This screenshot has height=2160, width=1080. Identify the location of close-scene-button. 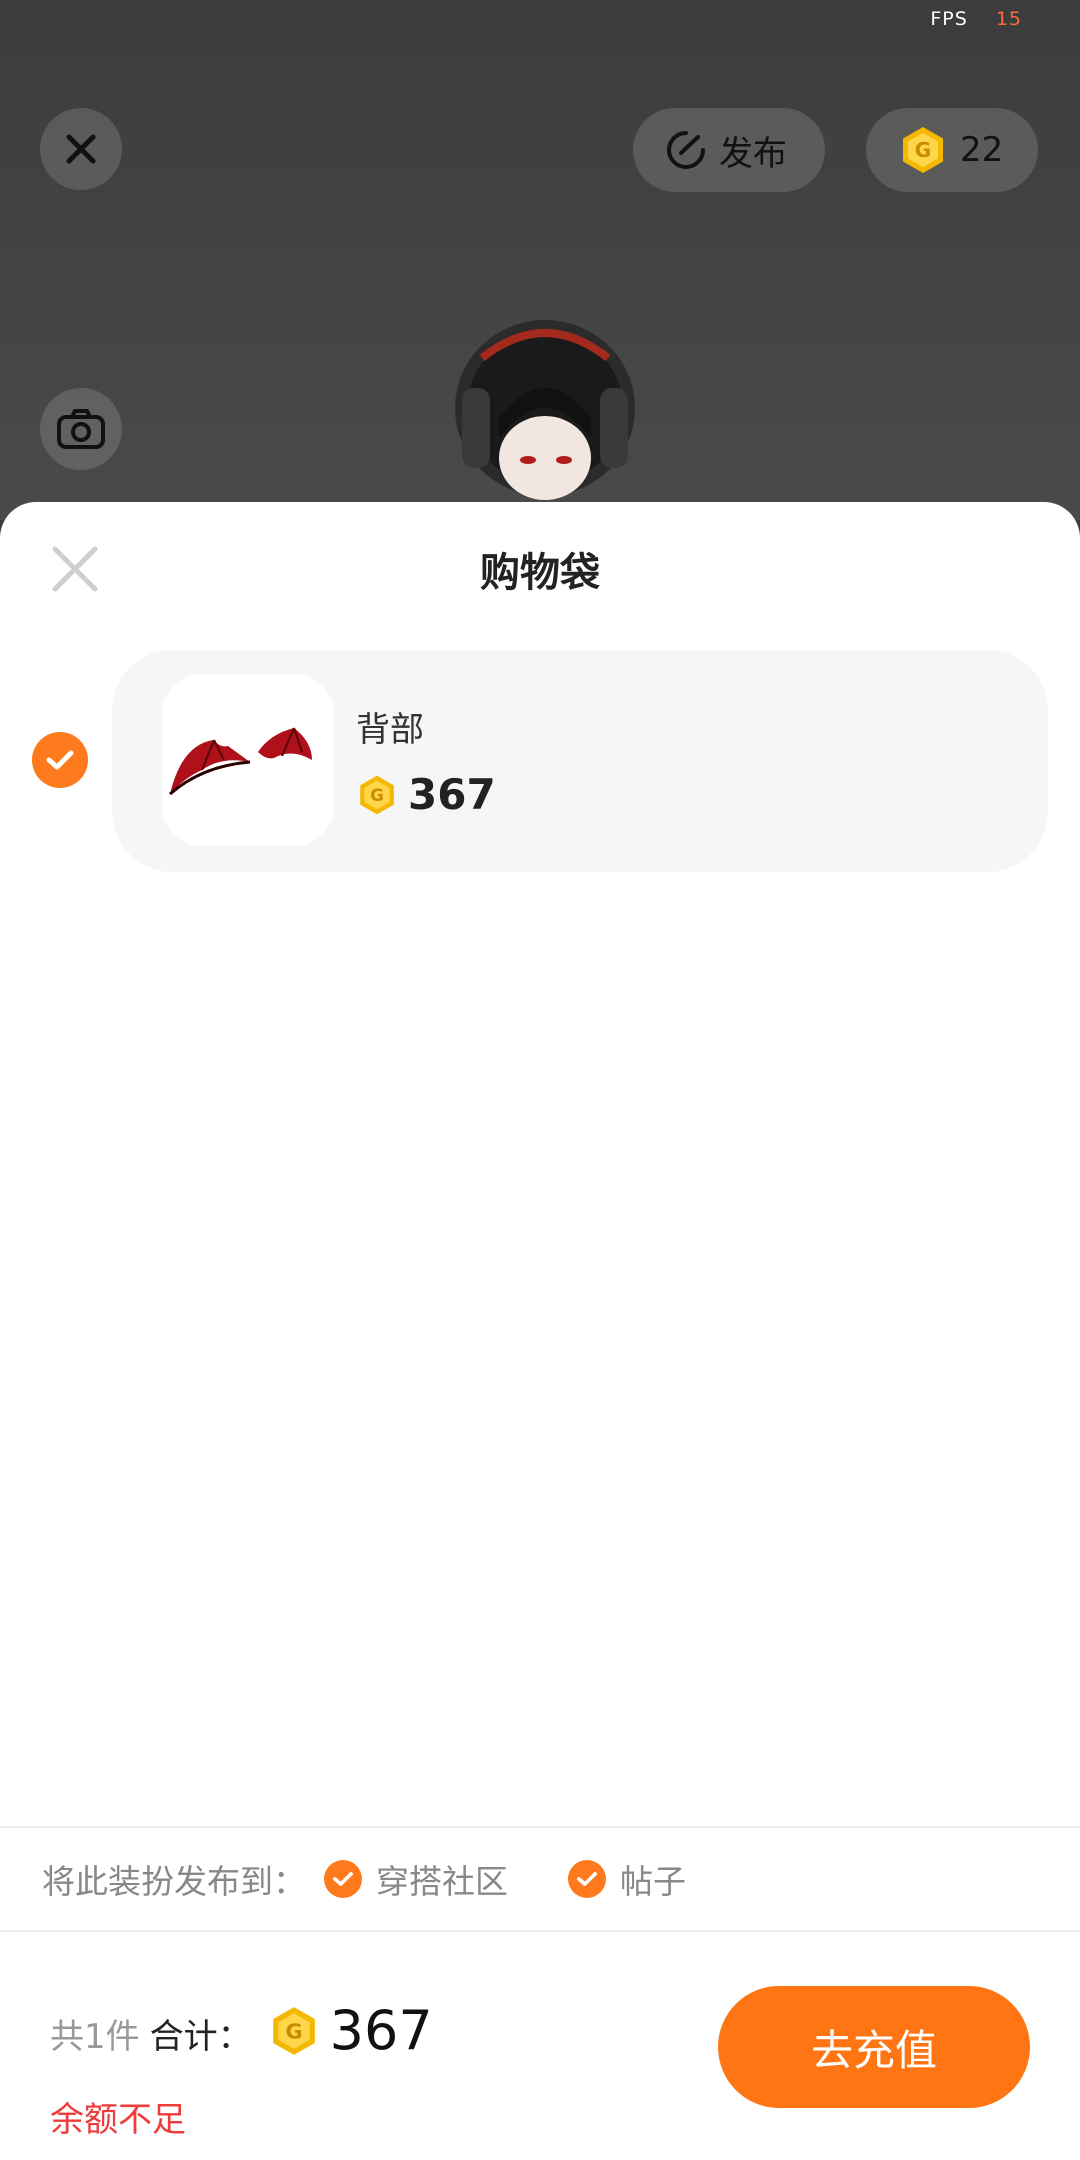
(81, 149).